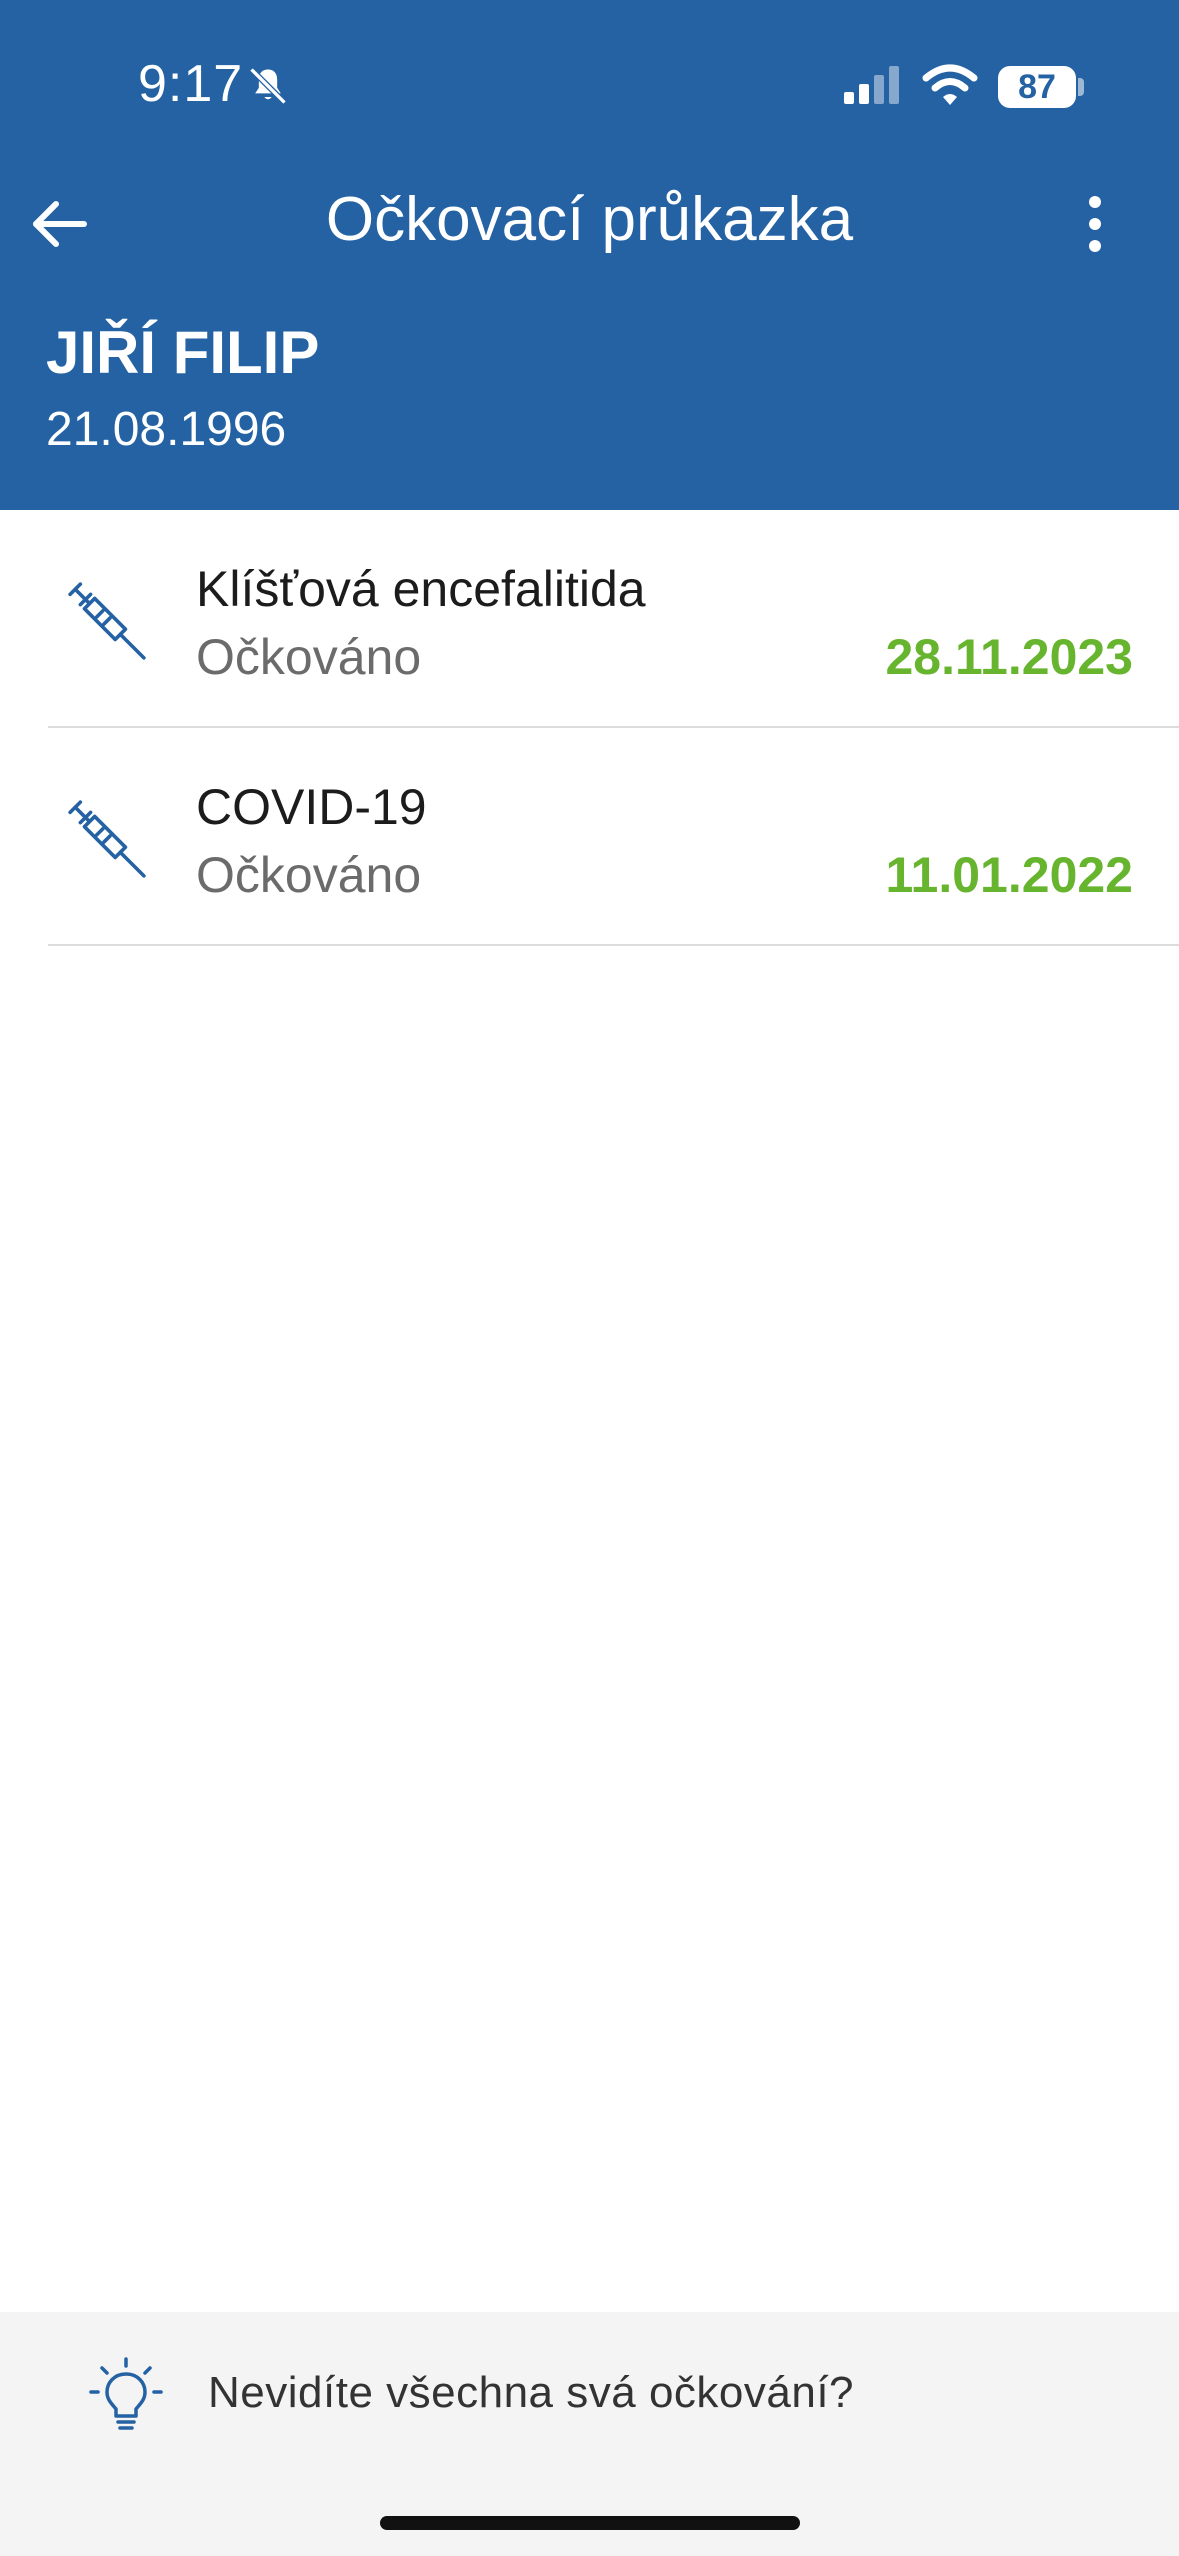 The image size is (1179, 2556). What do you see at coordinates (191, 84) in the screenshot?
I see `status-time: 9:17` at bounding box center [191, 84].